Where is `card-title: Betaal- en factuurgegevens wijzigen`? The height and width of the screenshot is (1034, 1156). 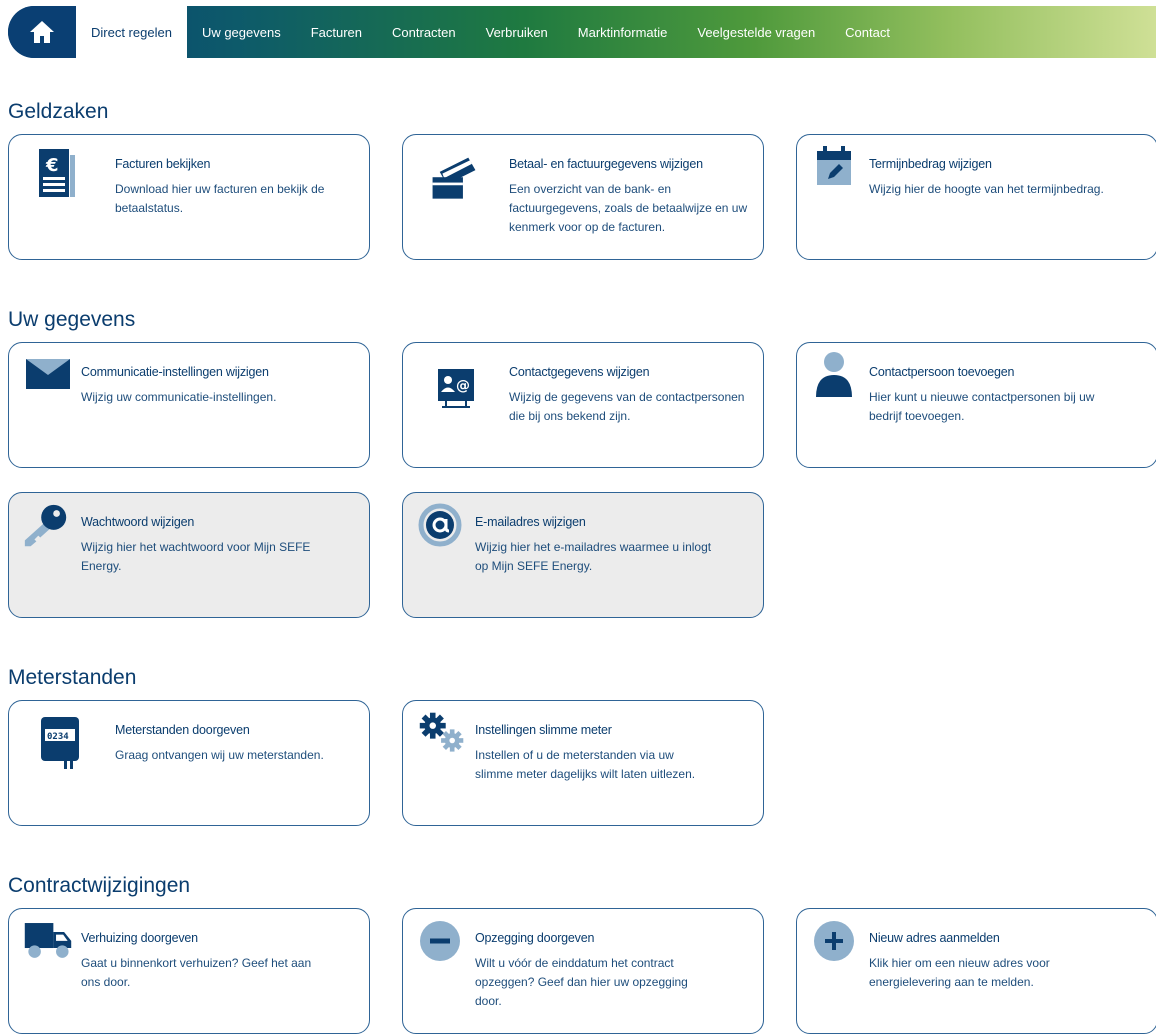 card-title: Betaal- en factuurgegevens wijzigen is located at coordinates (606, 164).